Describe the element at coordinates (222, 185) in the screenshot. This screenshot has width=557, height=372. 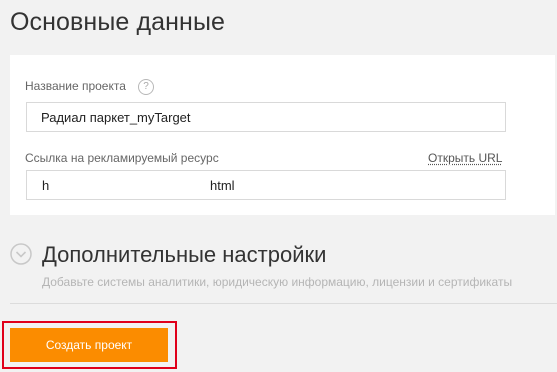
I see `url-value-end: html` at that location.